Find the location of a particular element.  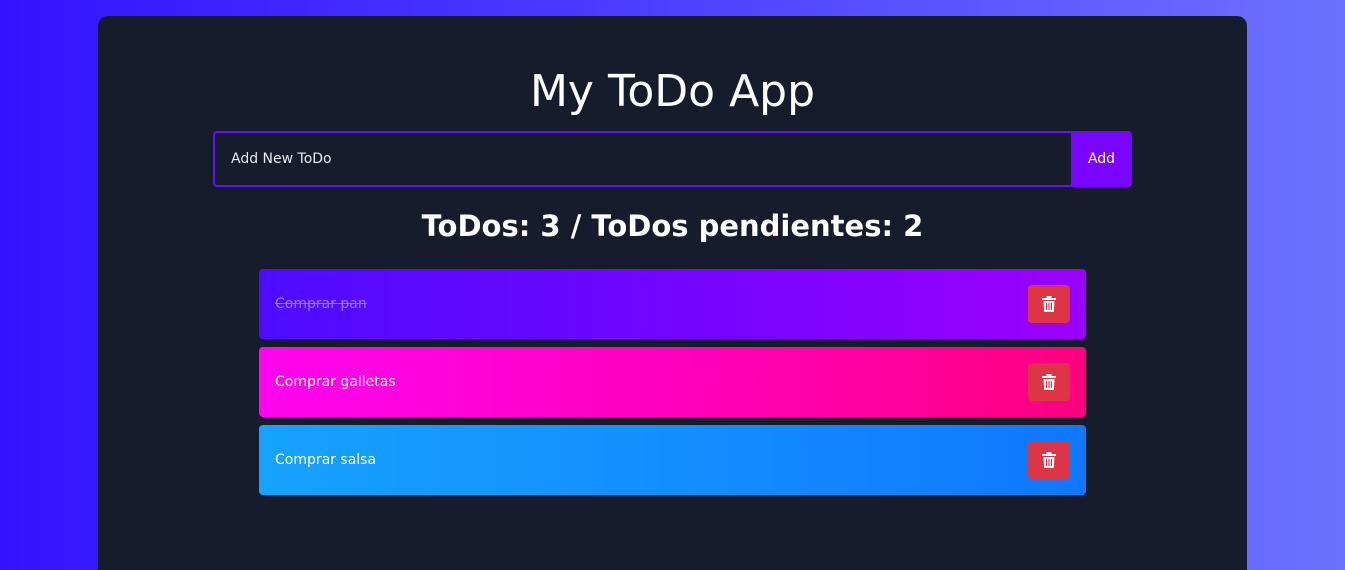

todo-item: Comprar pan is located at coordinates (672, 304).